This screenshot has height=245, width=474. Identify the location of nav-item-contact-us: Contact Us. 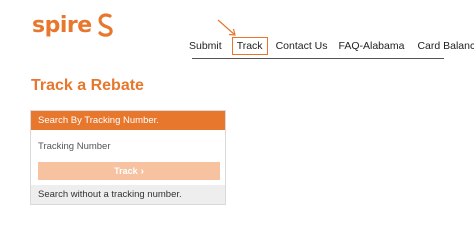
(302, 46).